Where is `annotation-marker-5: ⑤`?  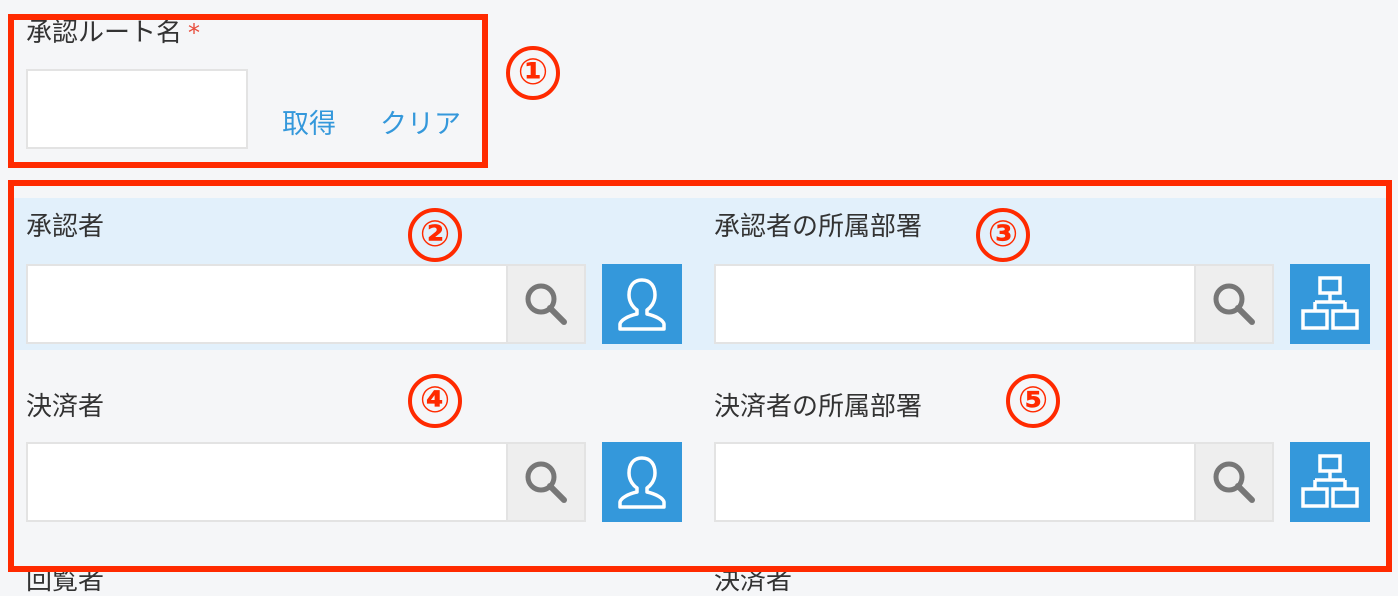
annotation-marker-5: ⑤ is located at coordinates (1033, 401).